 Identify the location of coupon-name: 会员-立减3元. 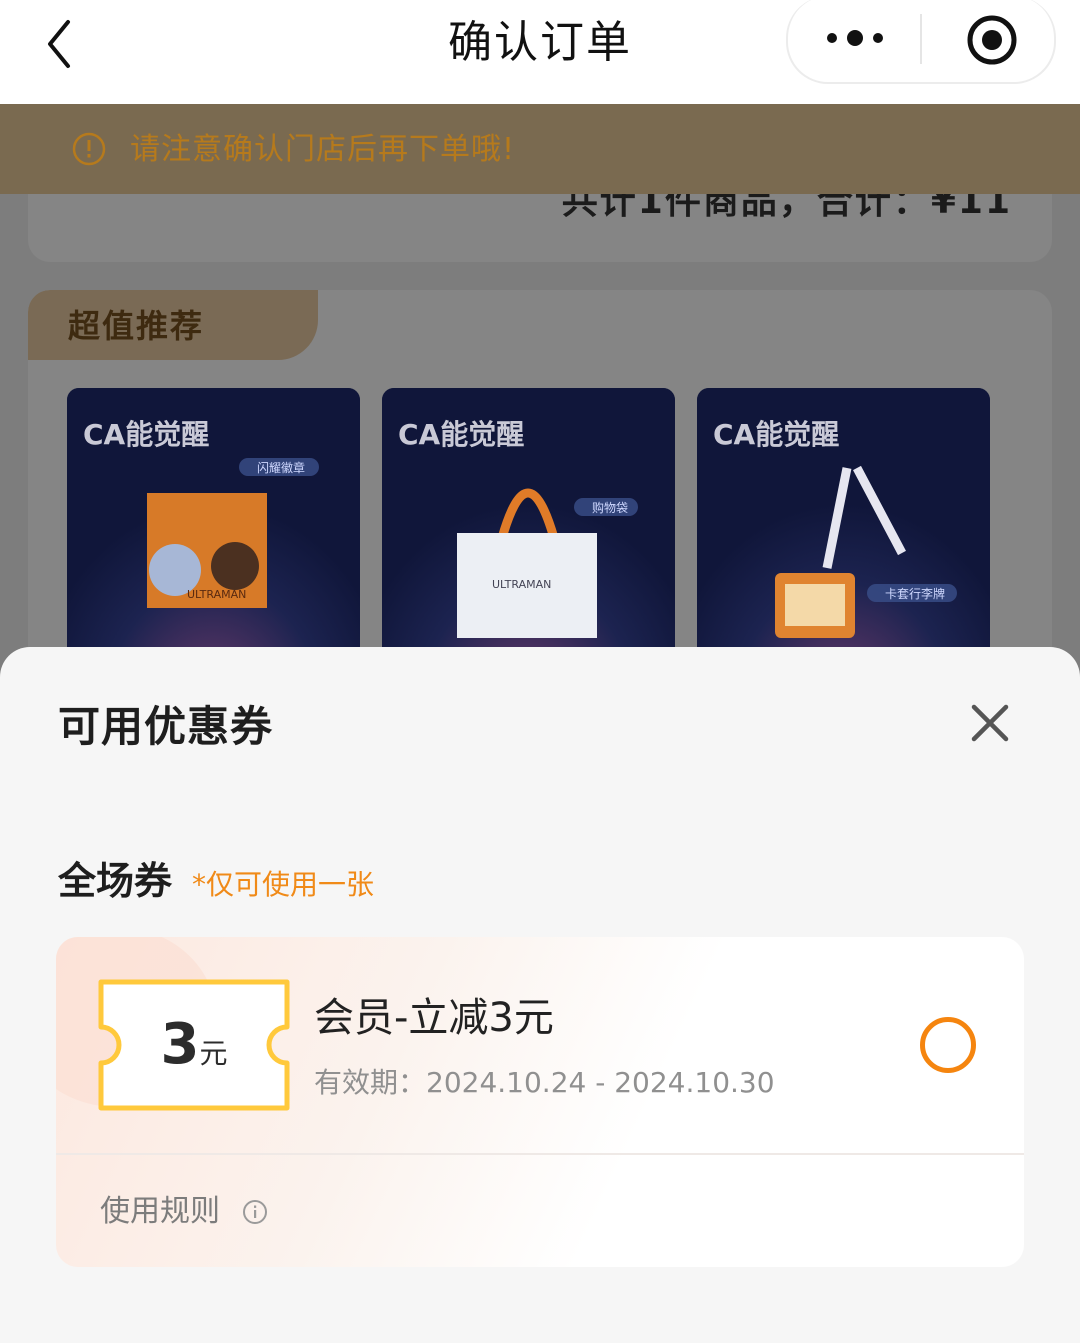
(434, 1018).